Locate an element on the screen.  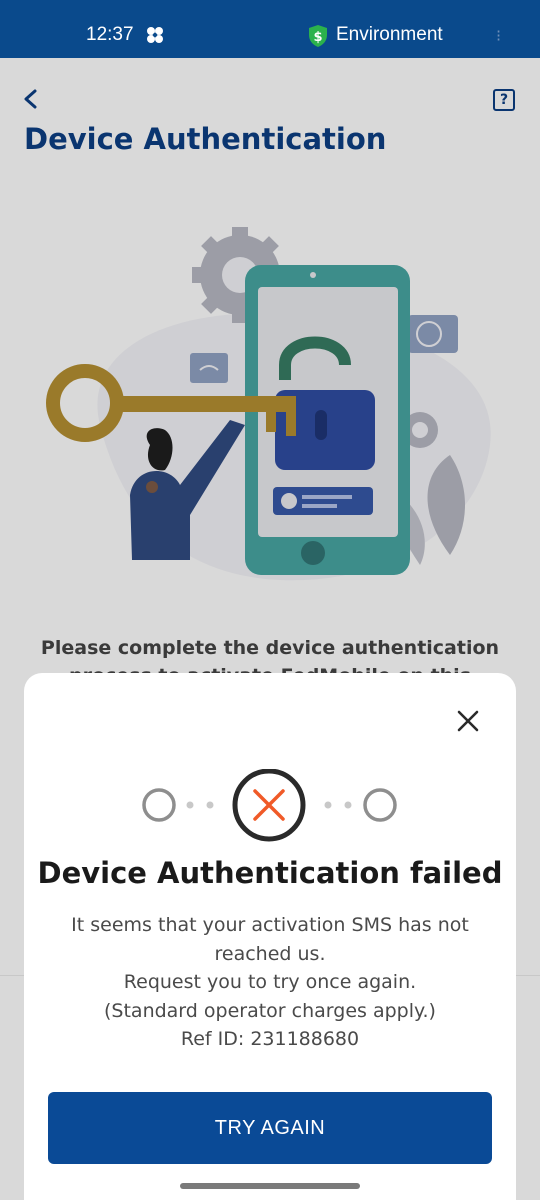
status-bar: 12:37 $ Environment ⁝ is located at coordinates (270, 29).